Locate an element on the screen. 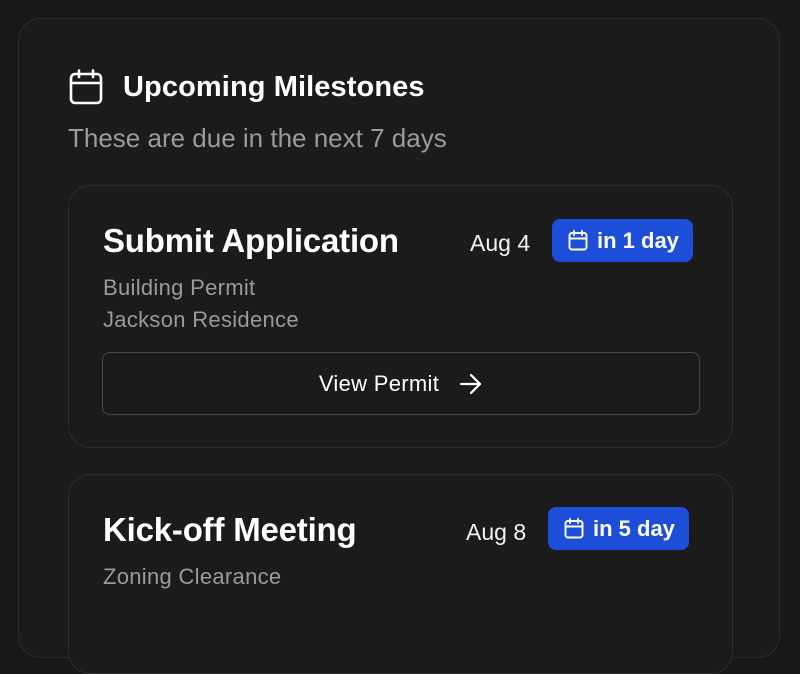 The image size is (800, 674). project-name: Jackson Residence is located at coordinates (201, 319).